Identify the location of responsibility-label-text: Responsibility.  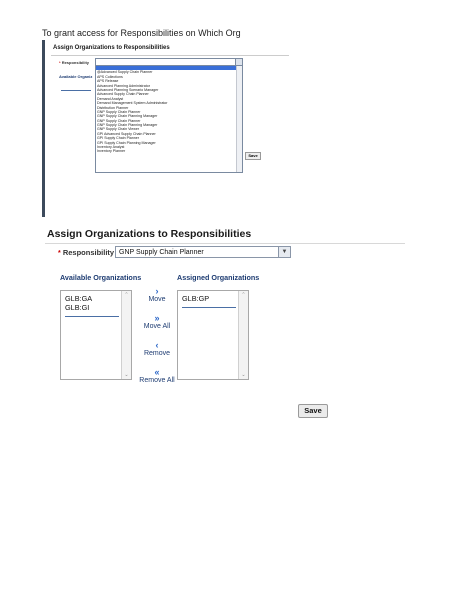
(88, 252).